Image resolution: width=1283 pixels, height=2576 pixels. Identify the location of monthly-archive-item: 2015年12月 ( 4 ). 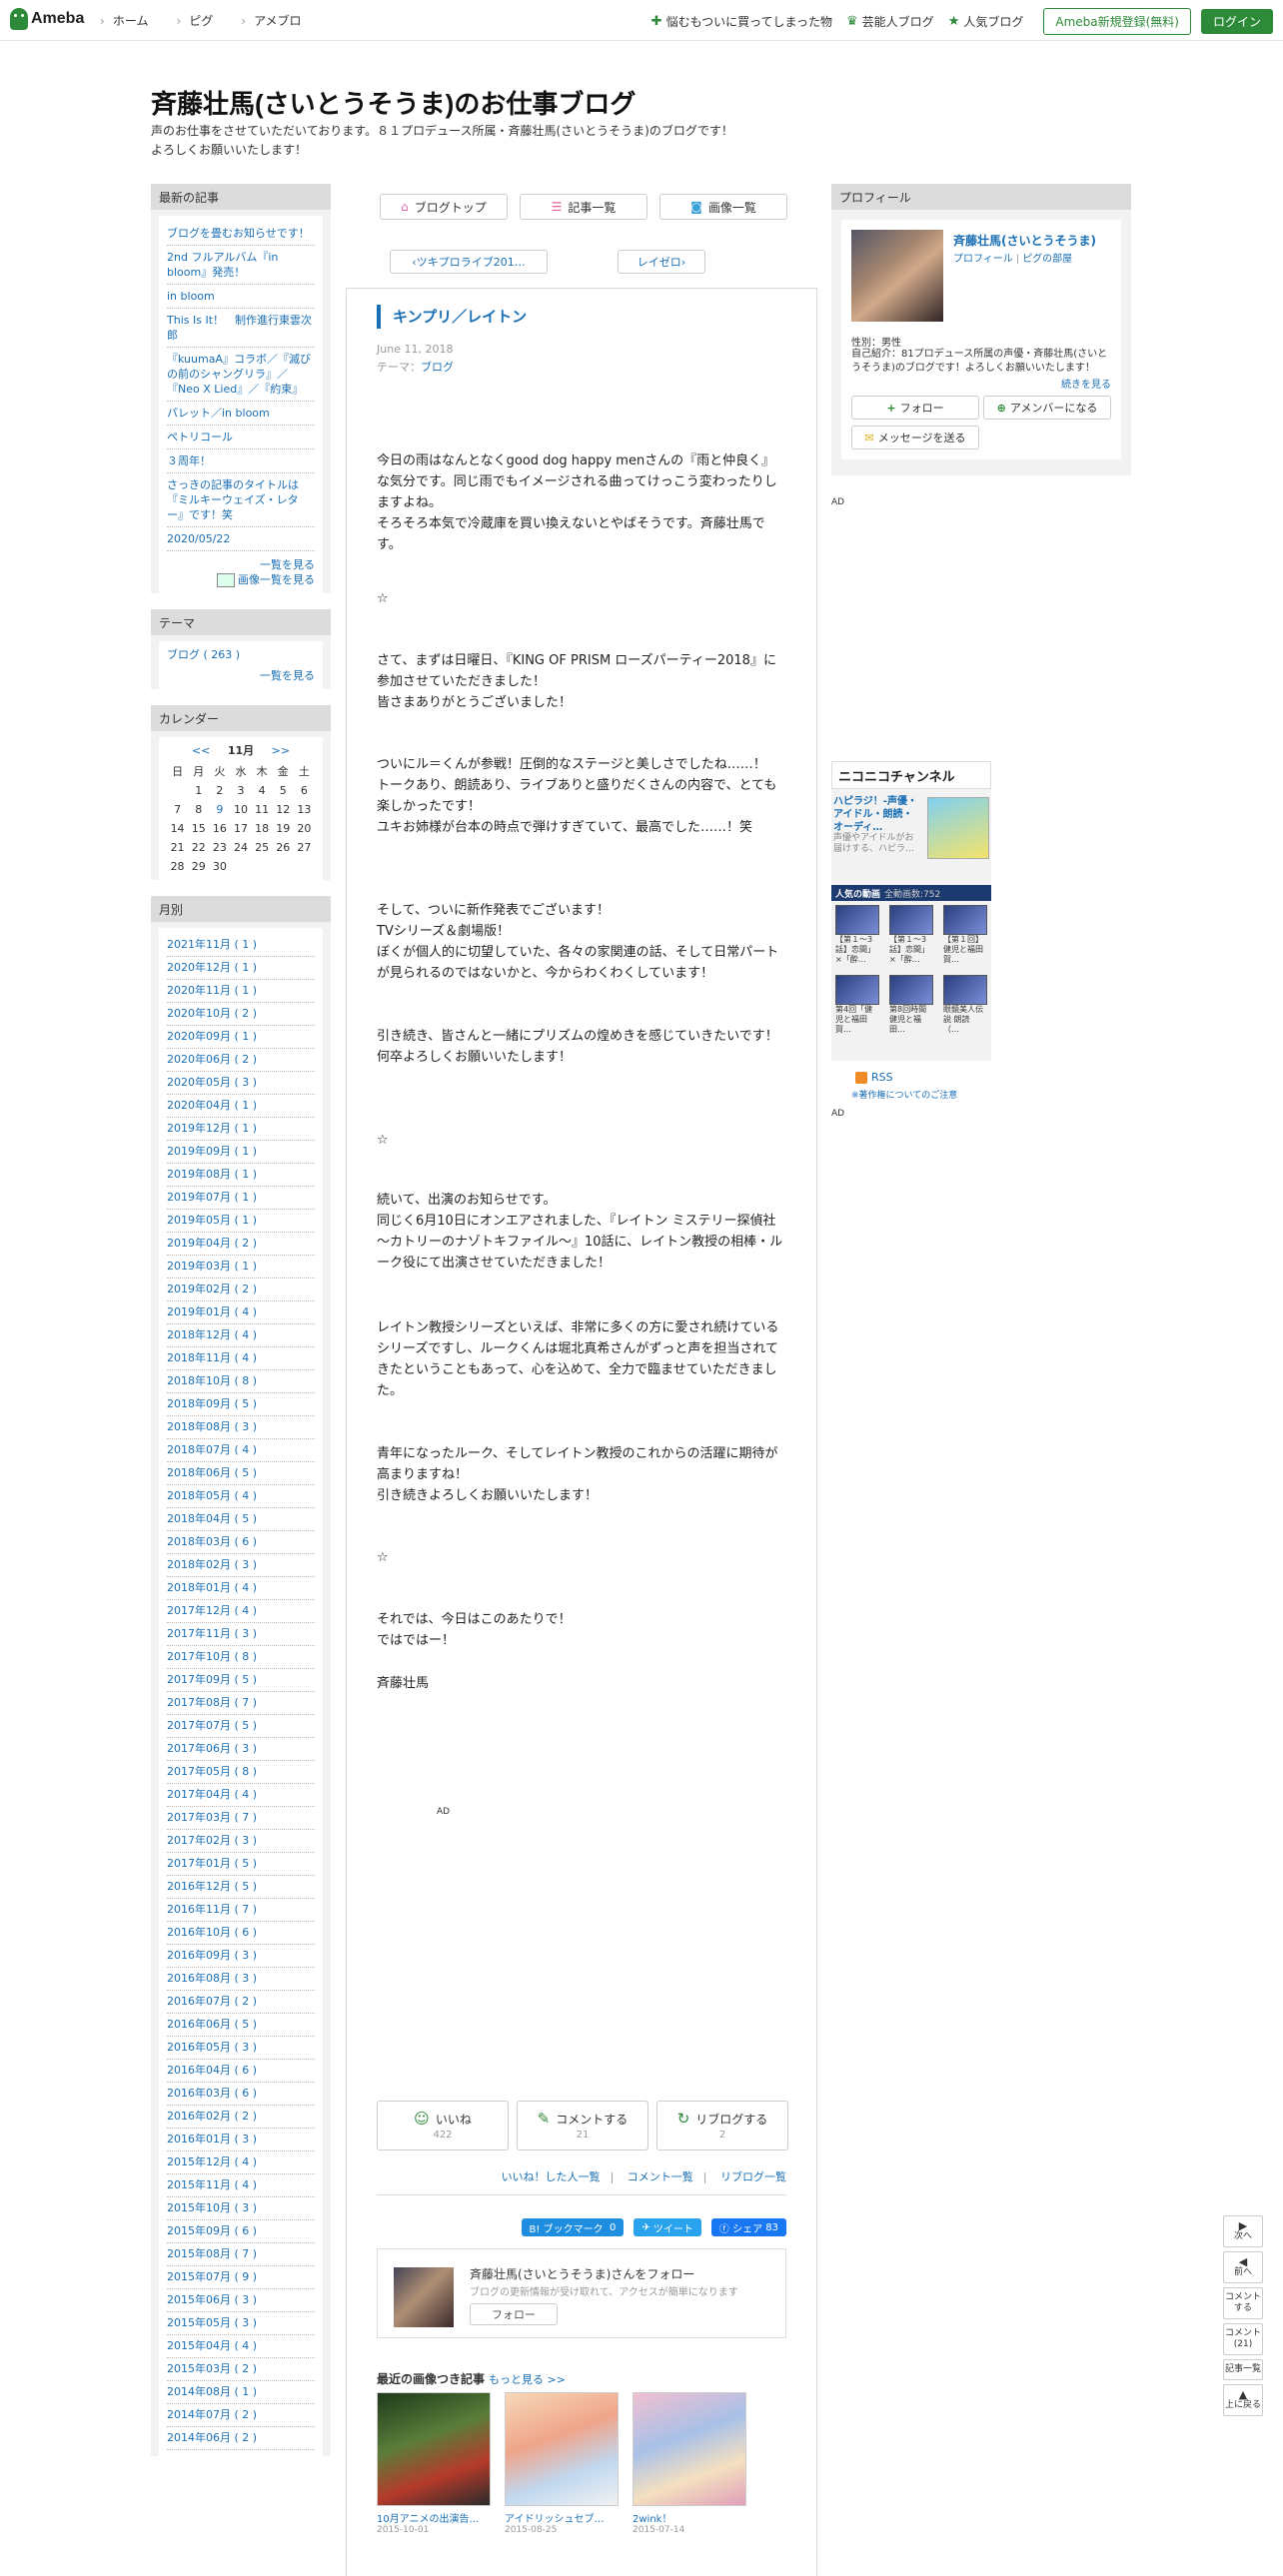
(241, 2162).